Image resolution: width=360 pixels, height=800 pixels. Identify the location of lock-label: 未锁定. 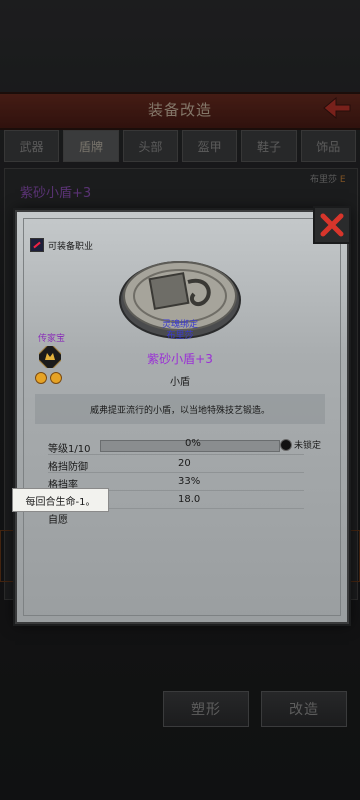
(308, 446).